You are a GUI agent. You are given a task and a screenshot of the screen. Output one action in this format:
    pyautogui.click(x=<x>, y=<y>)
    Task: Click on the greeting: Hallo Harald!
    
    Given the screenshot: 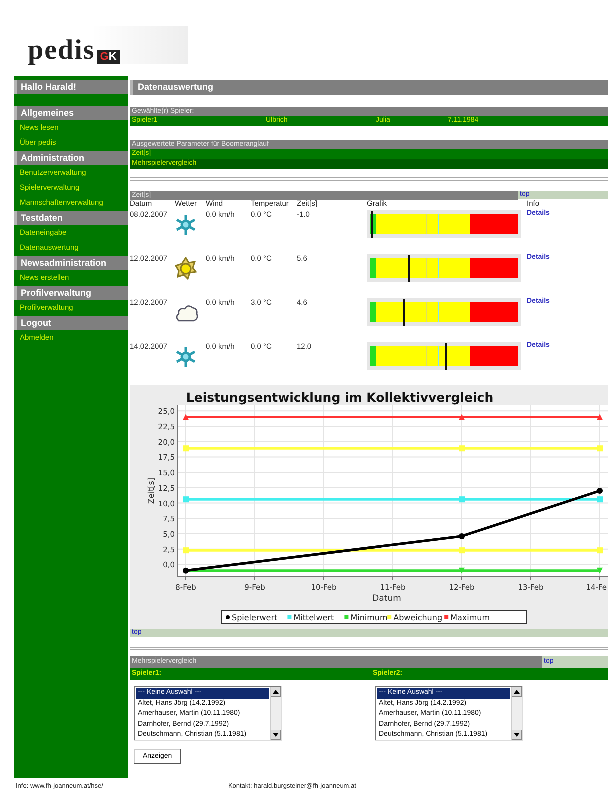 What is the action you would take?
    pyautogui.click(x=71, y=87)
    